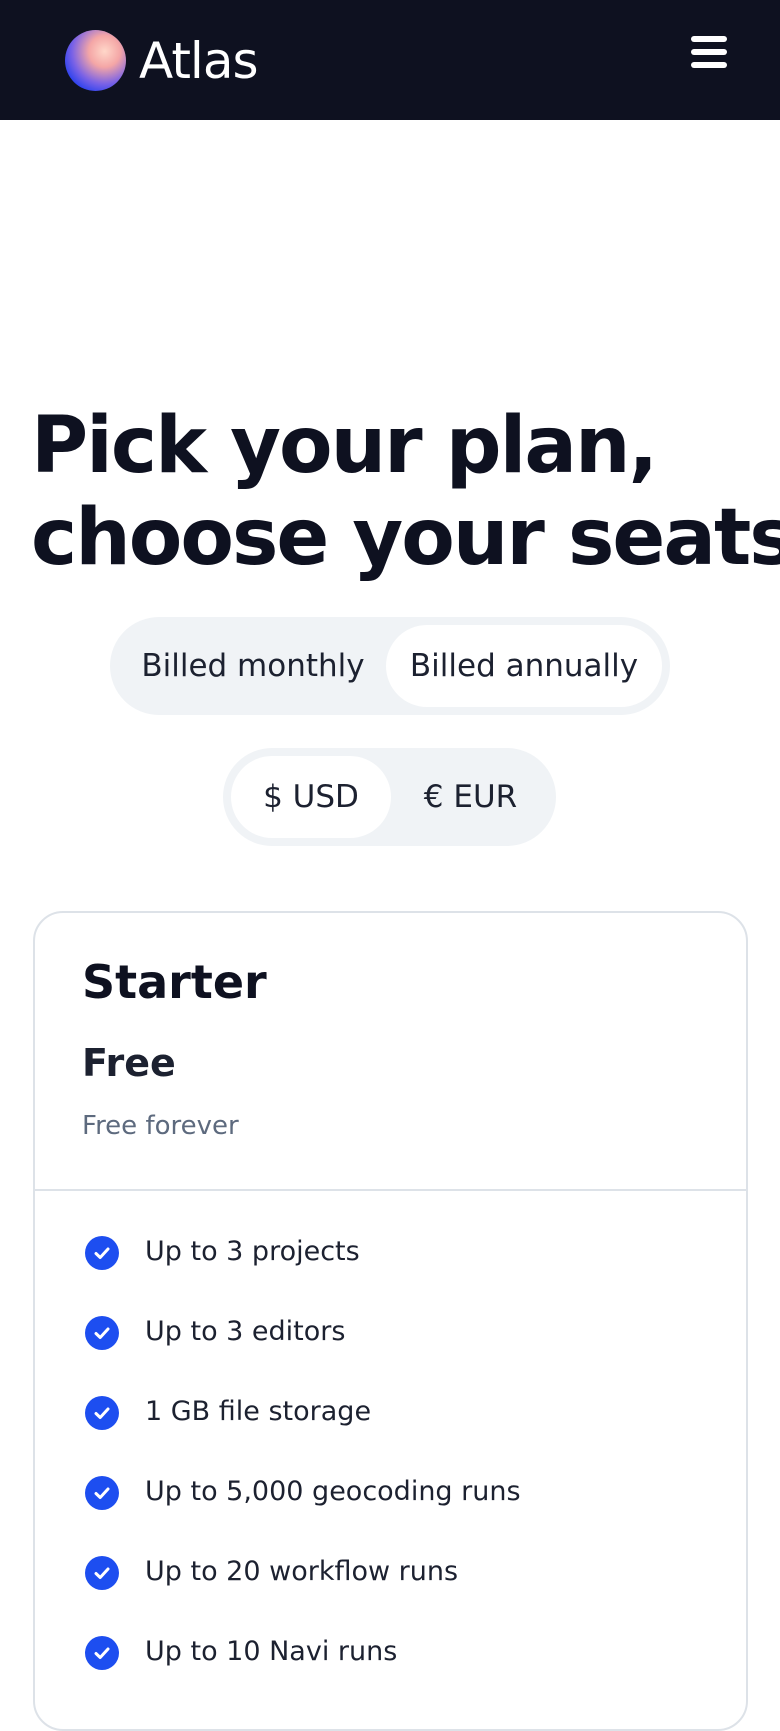  Describe the element at coordinates (333, 1491) in the screenshot. I see `feature-label: Up to 5,000 geocoding runs` at that location.